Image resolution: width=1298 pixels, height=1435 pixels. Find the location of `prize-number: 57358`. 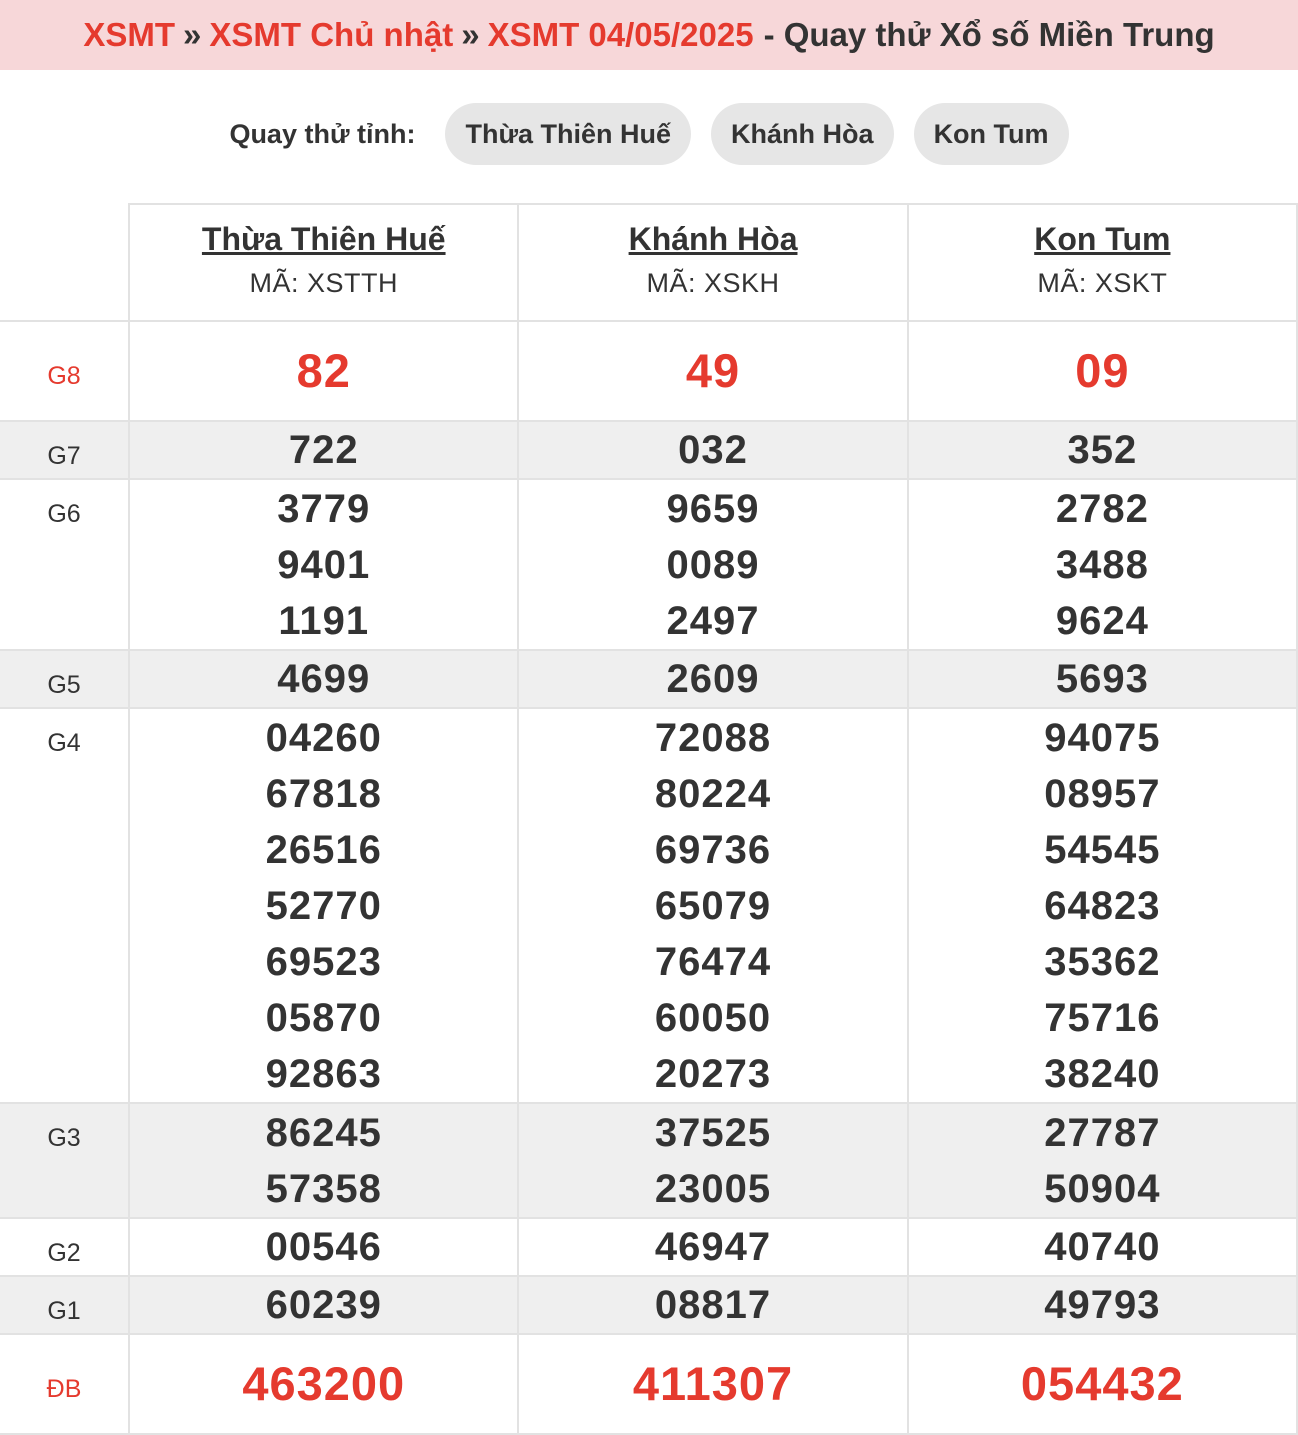

prize-number: 57358 is located at coordinates (323, 1189).